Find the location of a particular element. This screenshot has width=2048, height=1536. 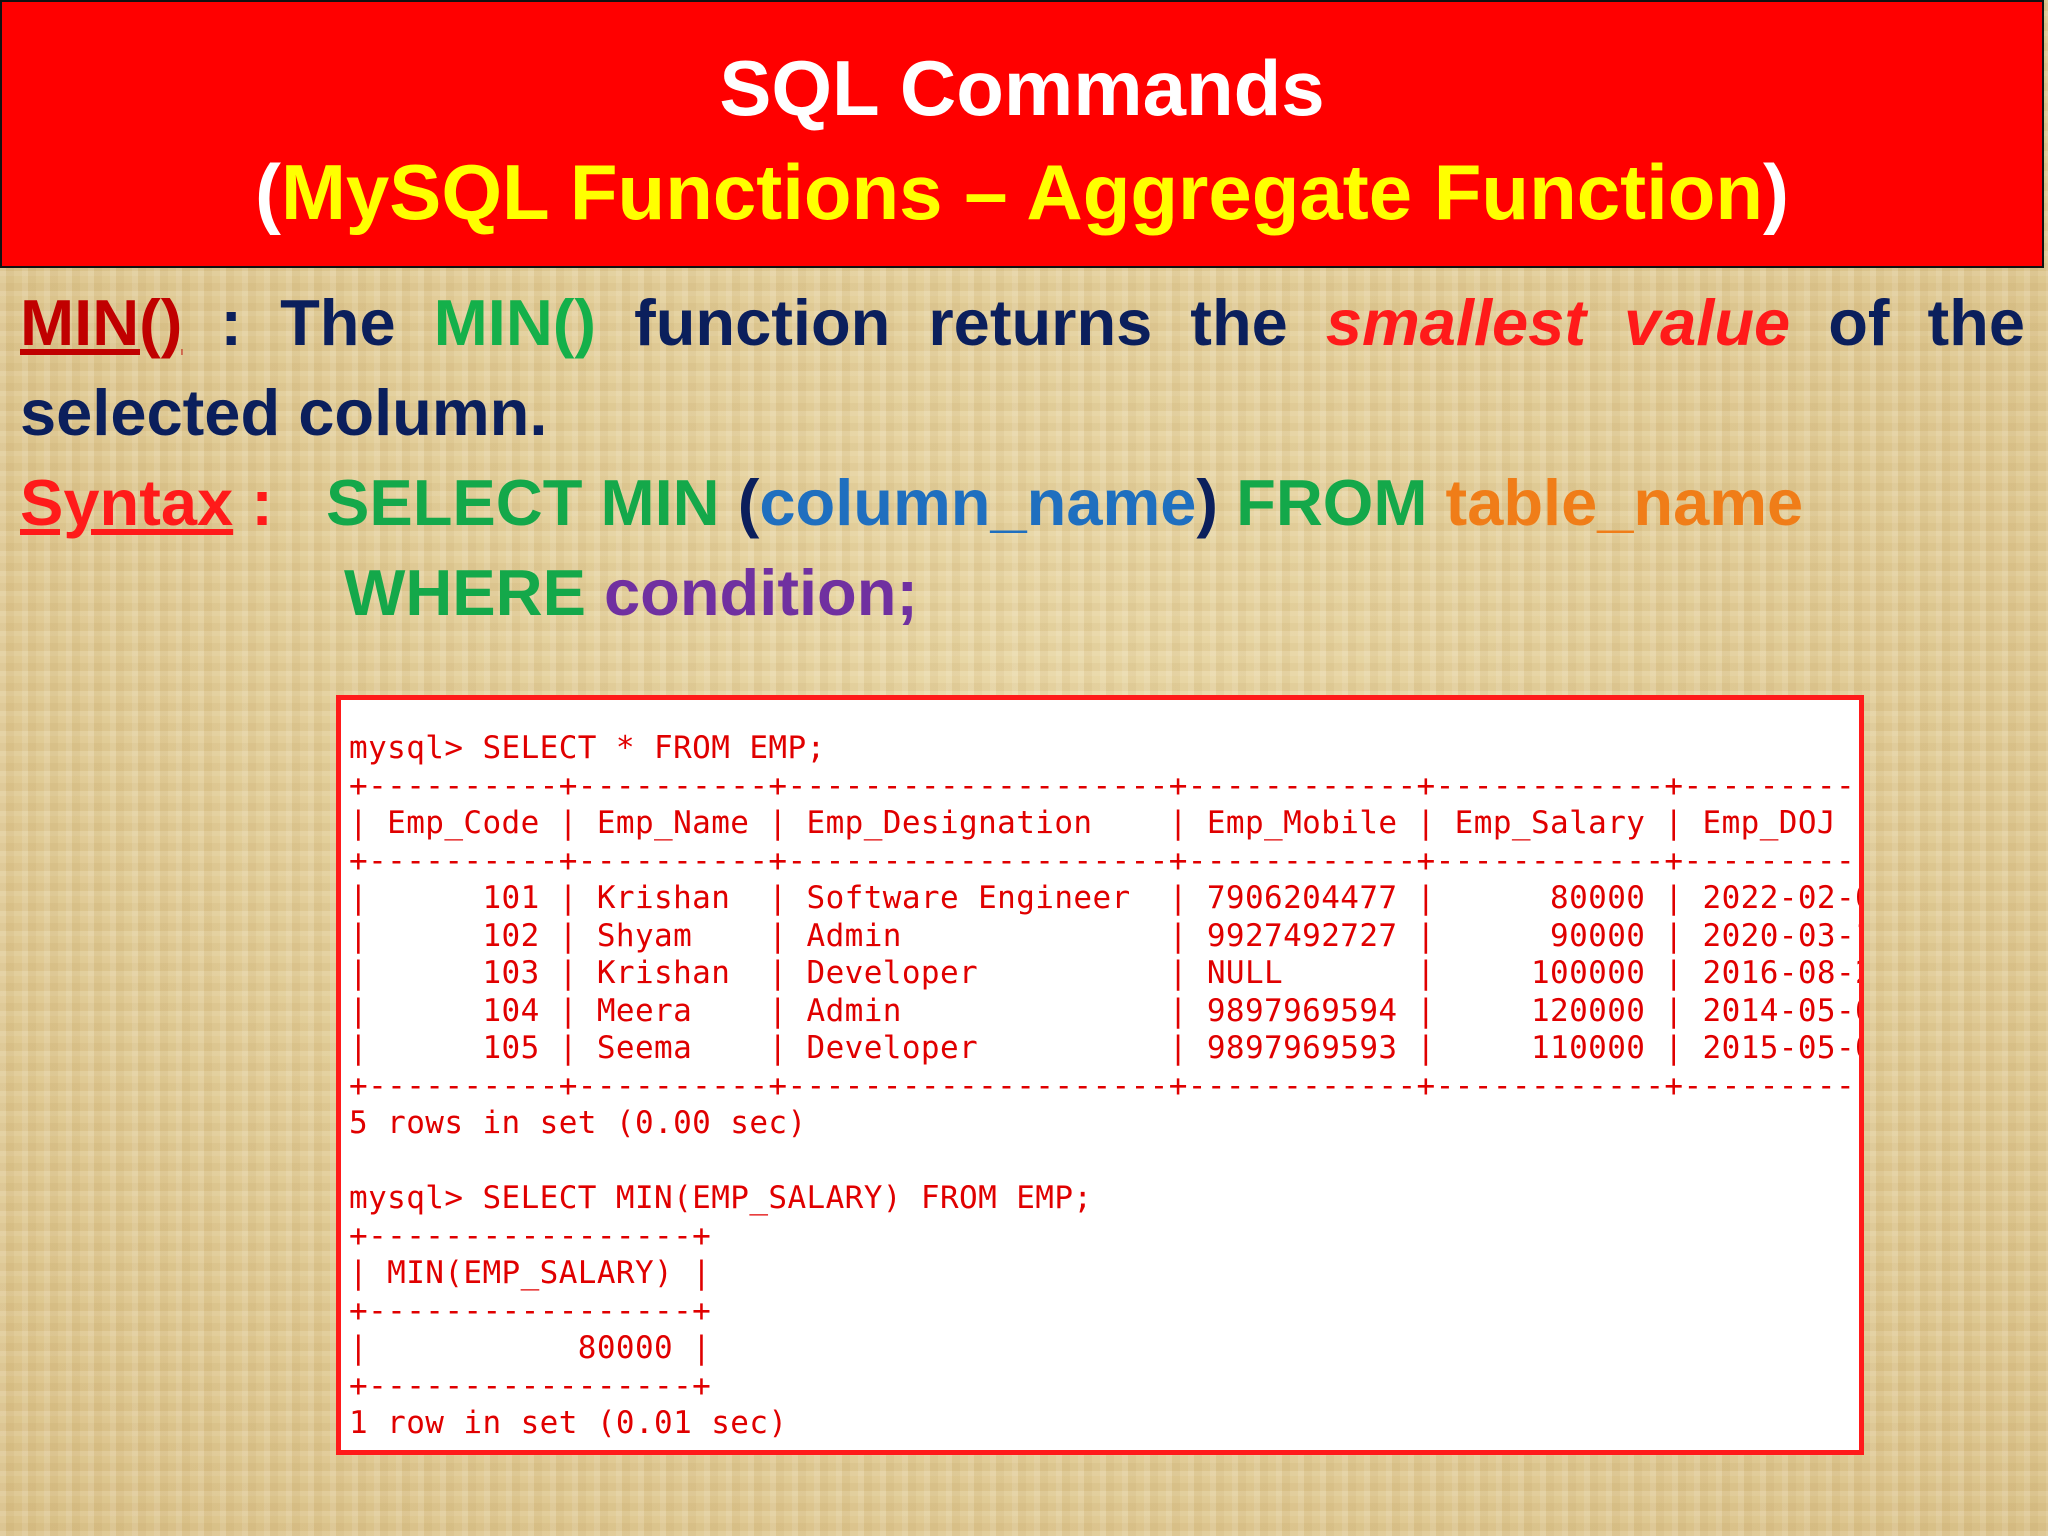

definition-text-end: of the is located at coordinates (1927, 322).